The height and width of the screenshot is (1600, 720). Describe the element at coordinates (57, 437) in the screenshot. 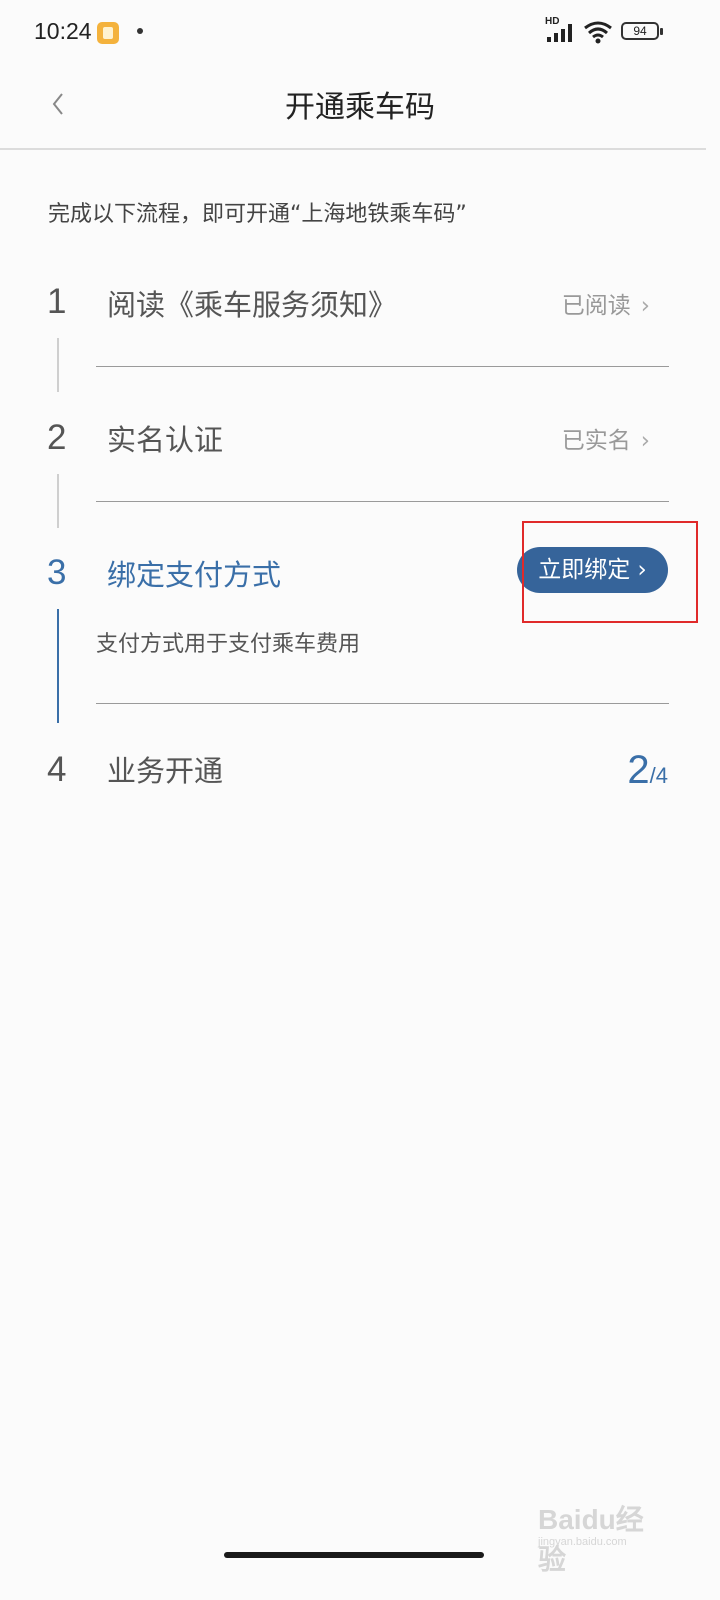

I see `step-number: 2` at that location.